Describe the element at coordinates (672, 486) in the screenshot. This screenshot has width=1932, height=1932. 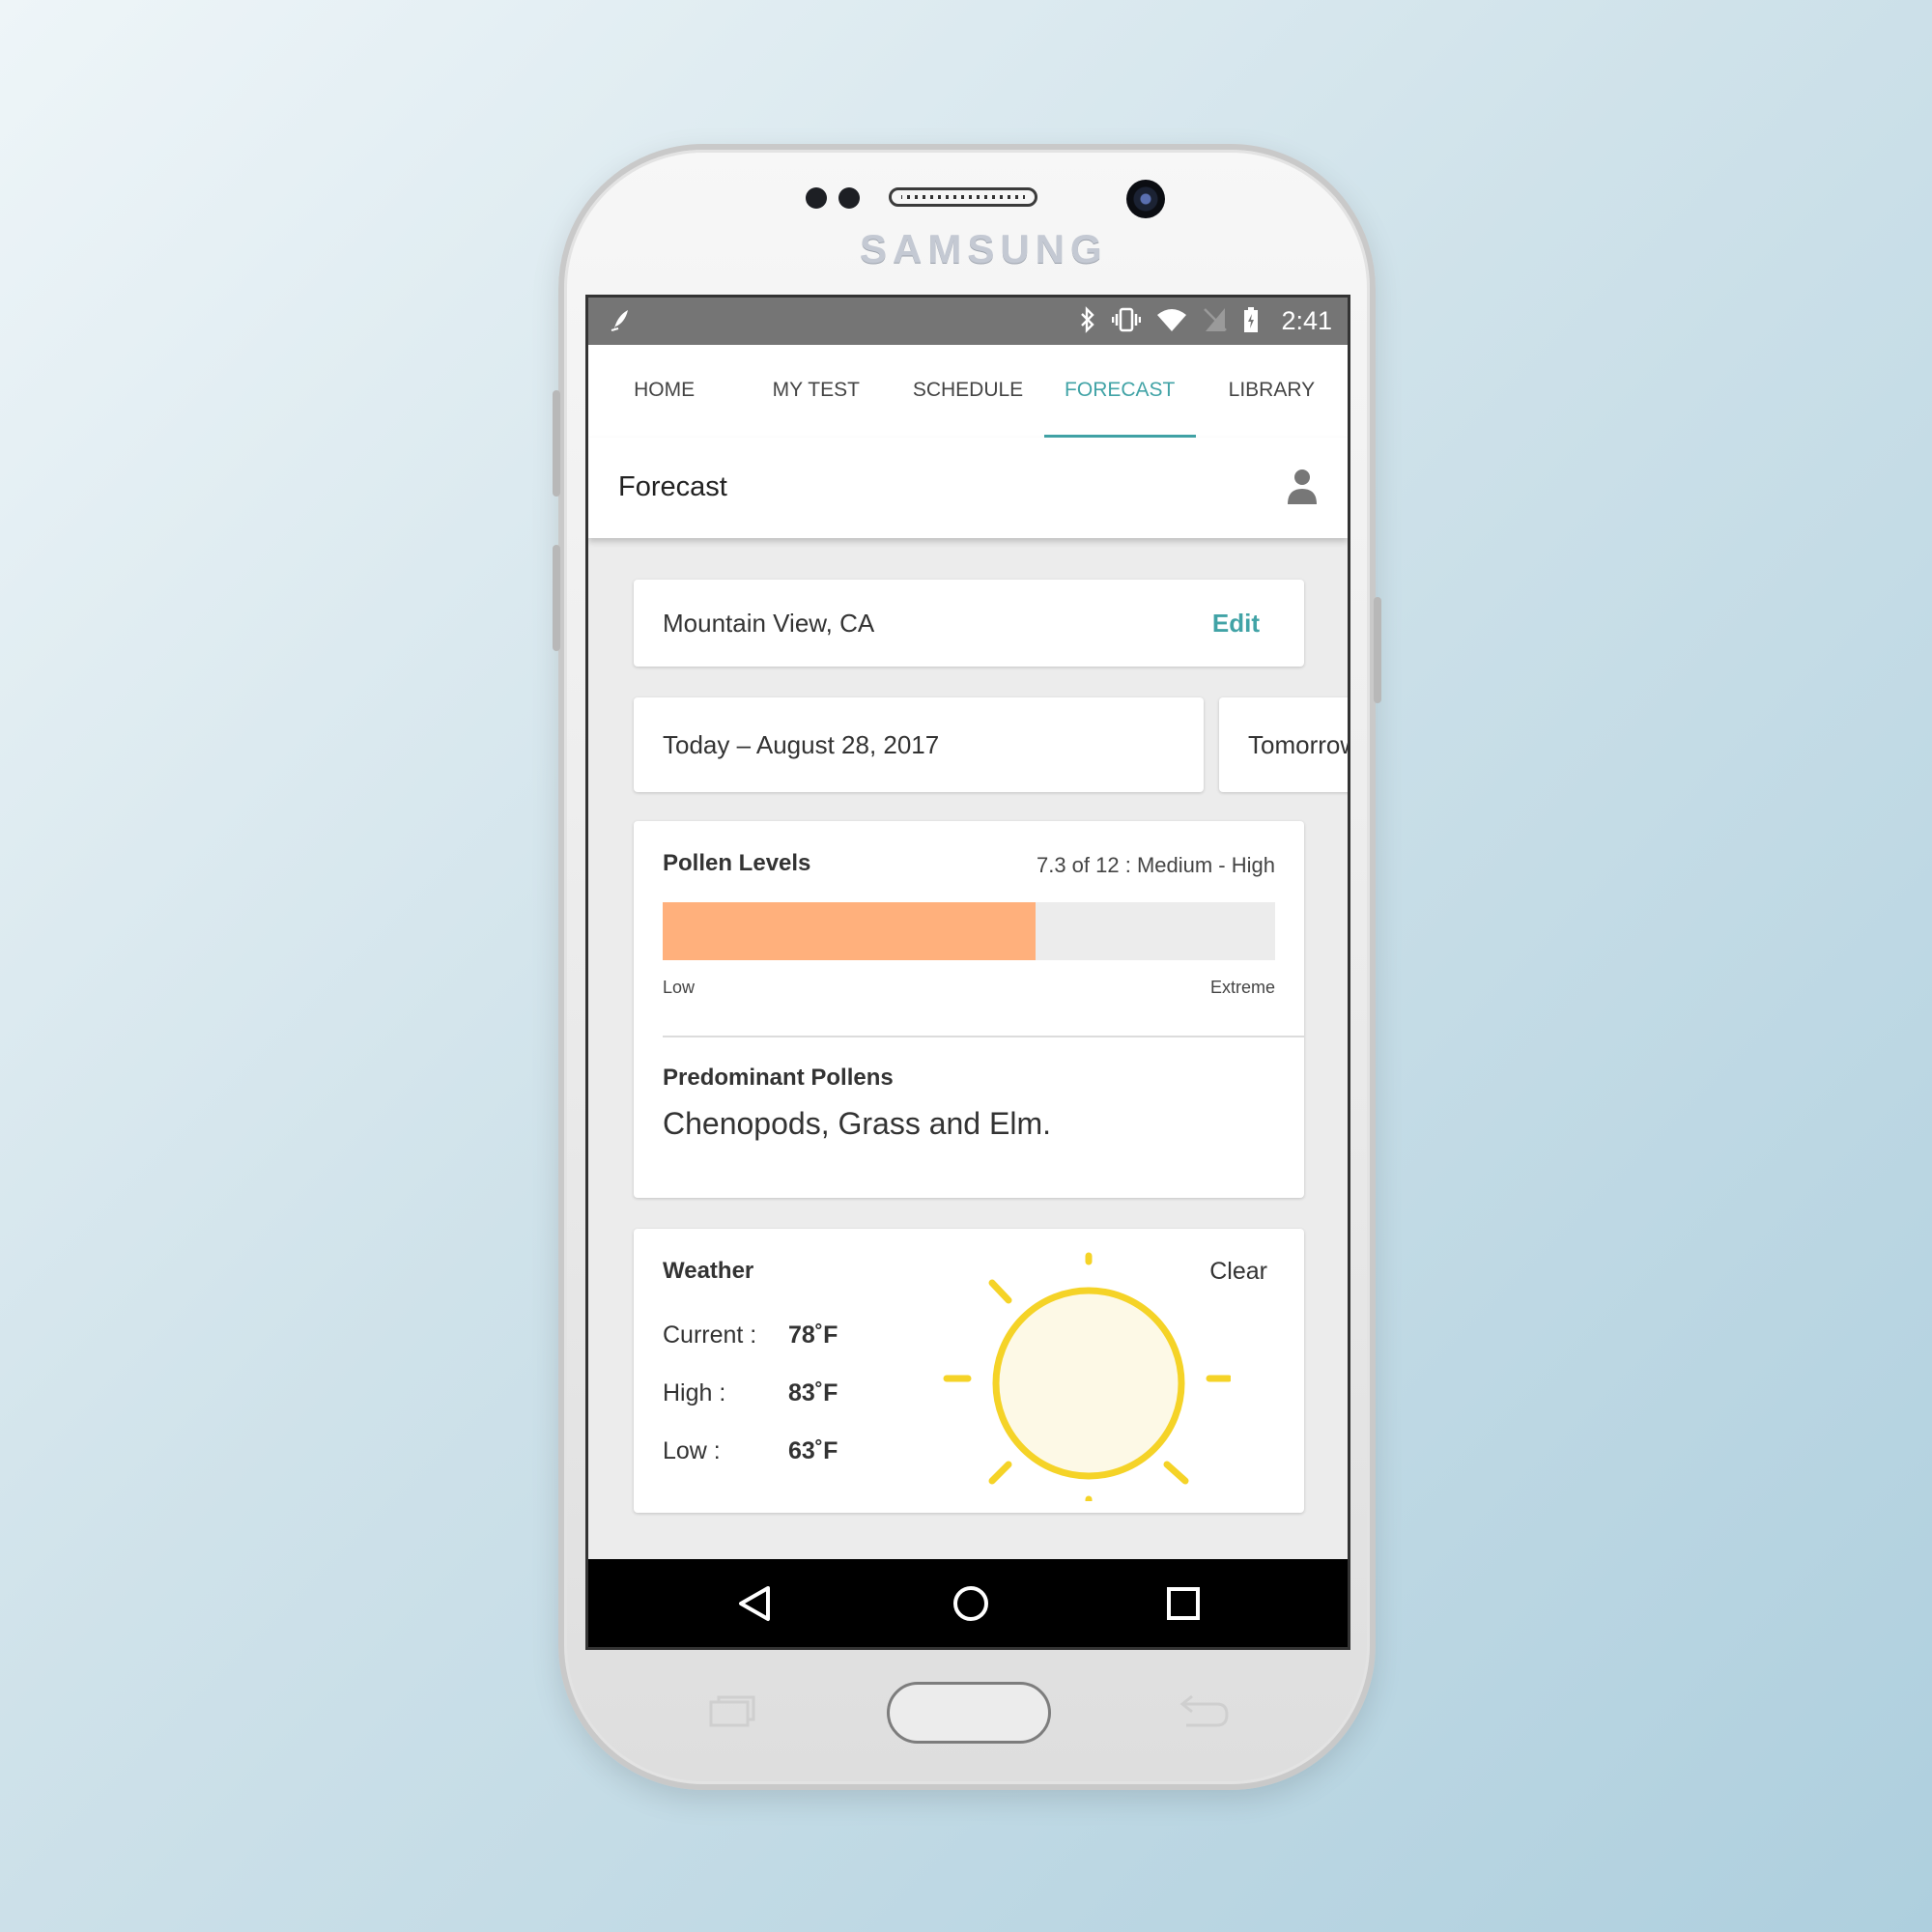
I see `page-title: Forecast` at that location.